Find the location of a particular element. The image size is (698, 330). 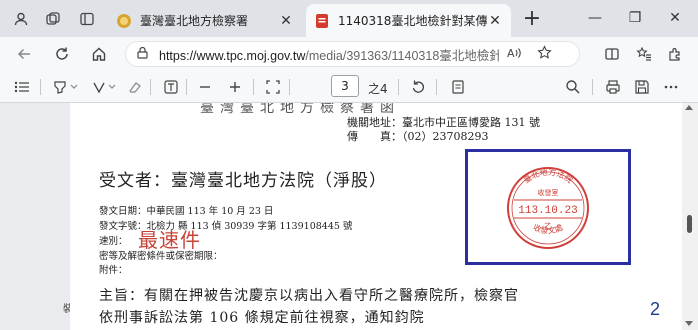

more-options-icon is located at coordinates (671, 87).